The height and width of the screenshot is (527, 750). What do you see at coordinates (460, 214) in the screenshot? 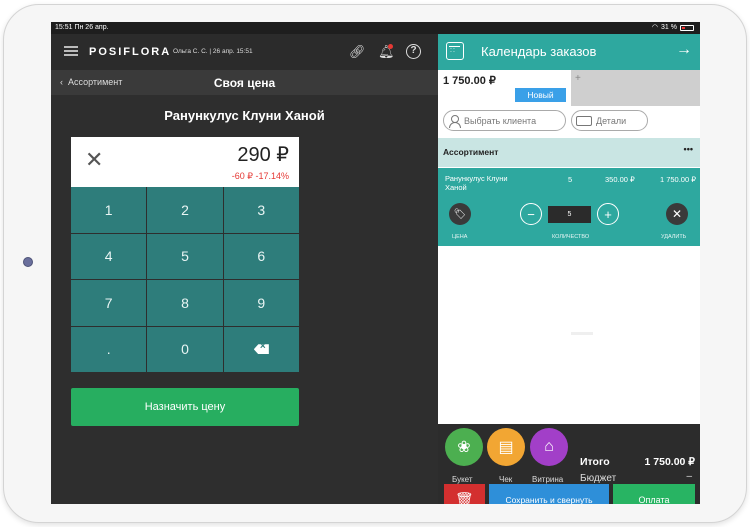
I see `price-tag-icon: 🏷︎` at bounding box center [460, 214].